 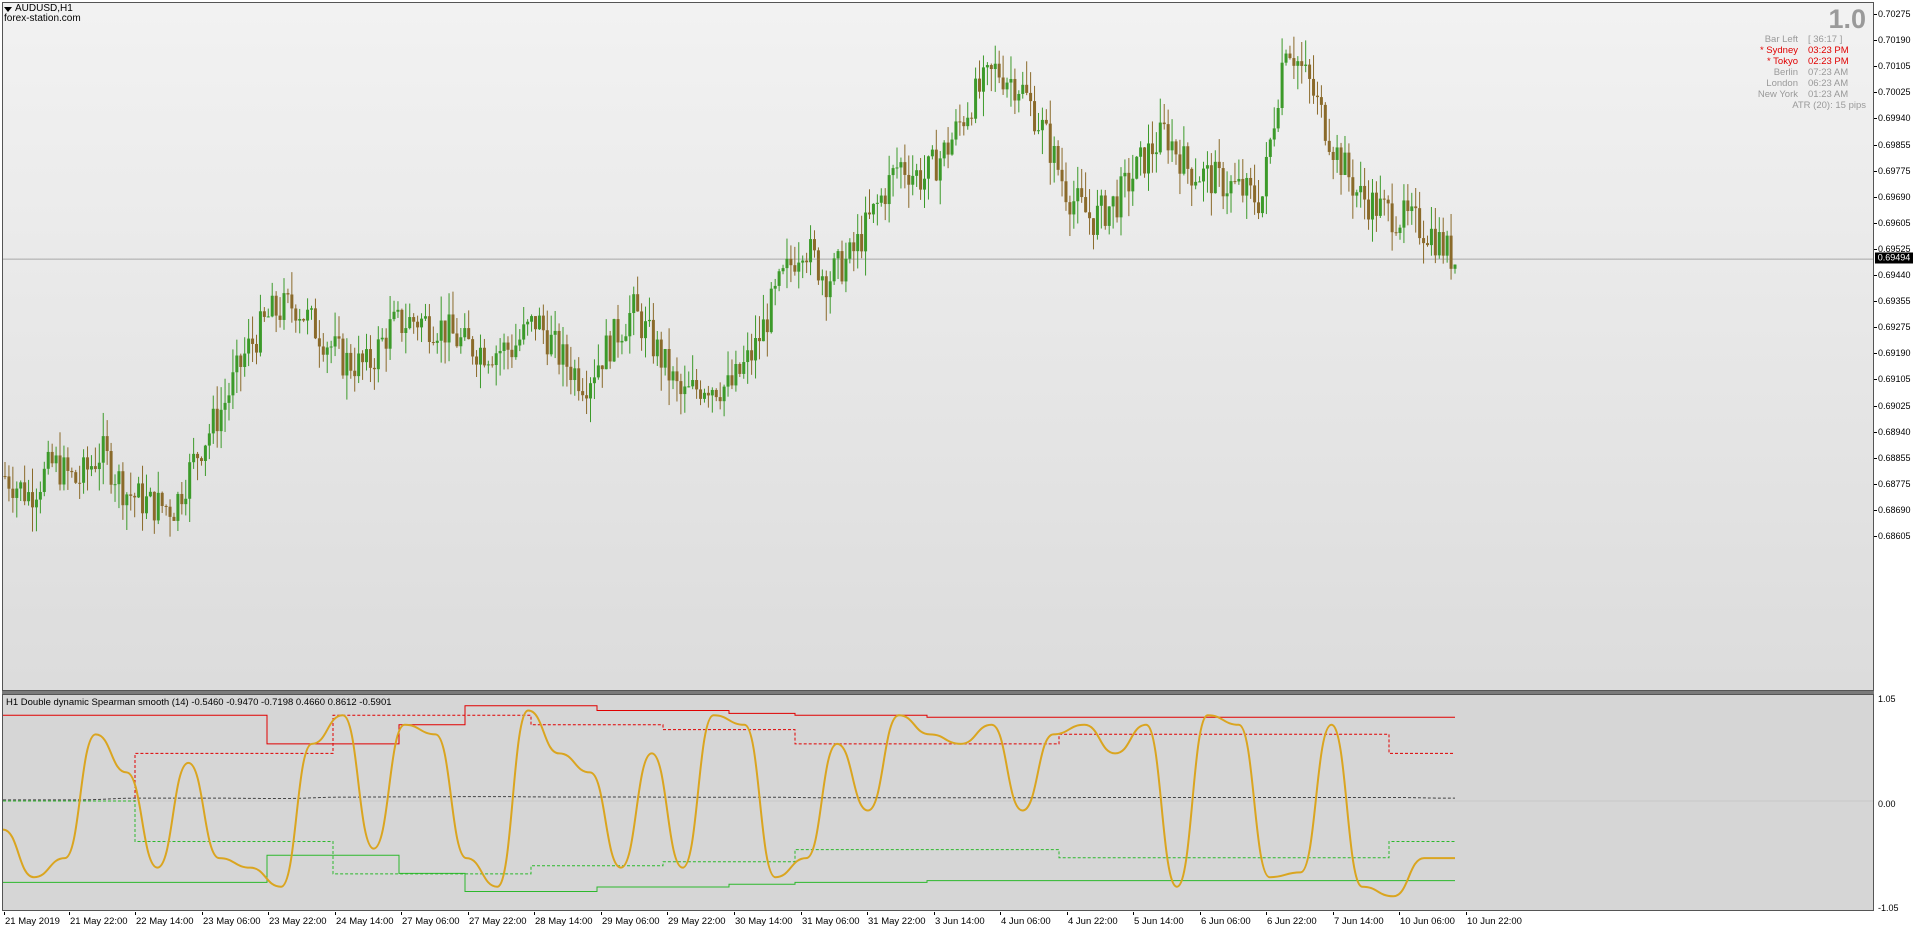 I want to click on info-row-value: 07:23 AM, so click(x=1828, y=72).